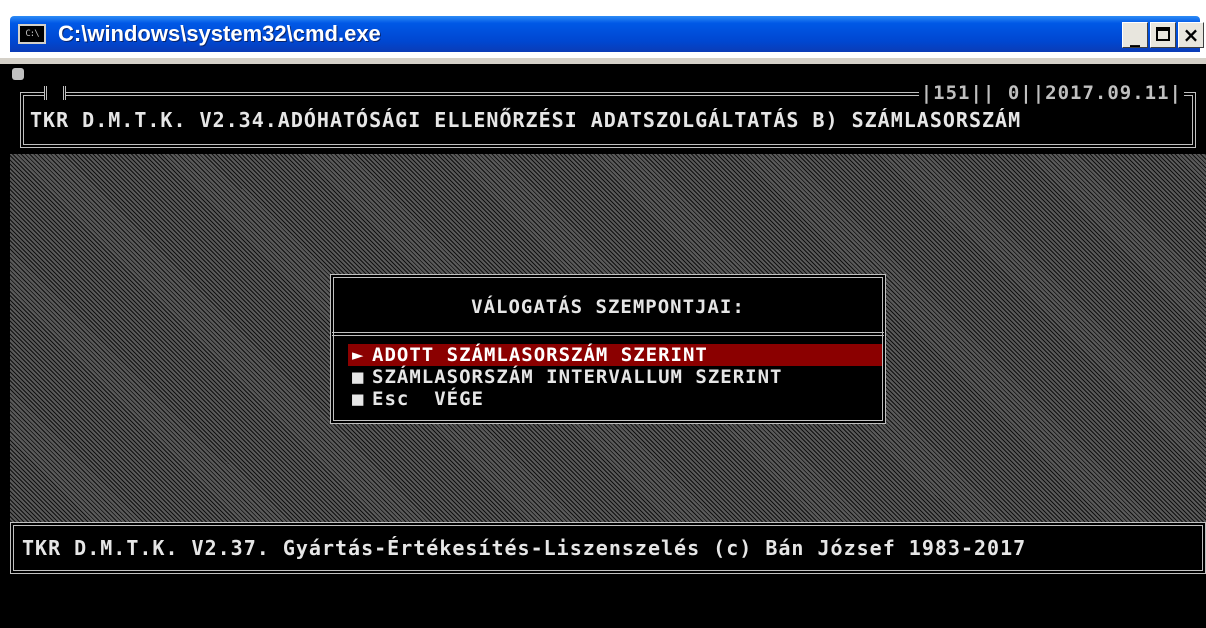  Describe the element at coordinates (1191, 35) in the screenshot. I see `close-button: ×` at that location.